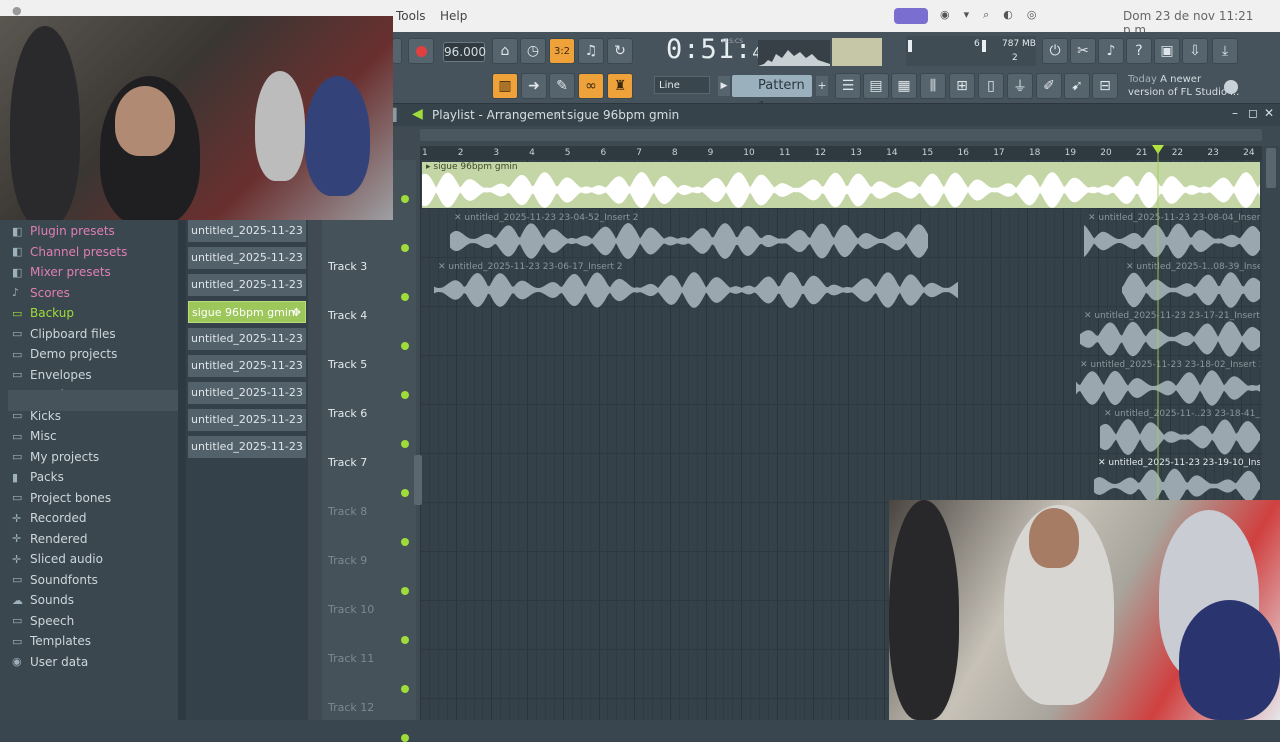 The image size is (1280, 742). Describe the element at coordinates (1177, 481) in the screenshot. I see `audio-clip: ✕ untitled_2025-11-23 23-19-10_Insert 2` at that location.